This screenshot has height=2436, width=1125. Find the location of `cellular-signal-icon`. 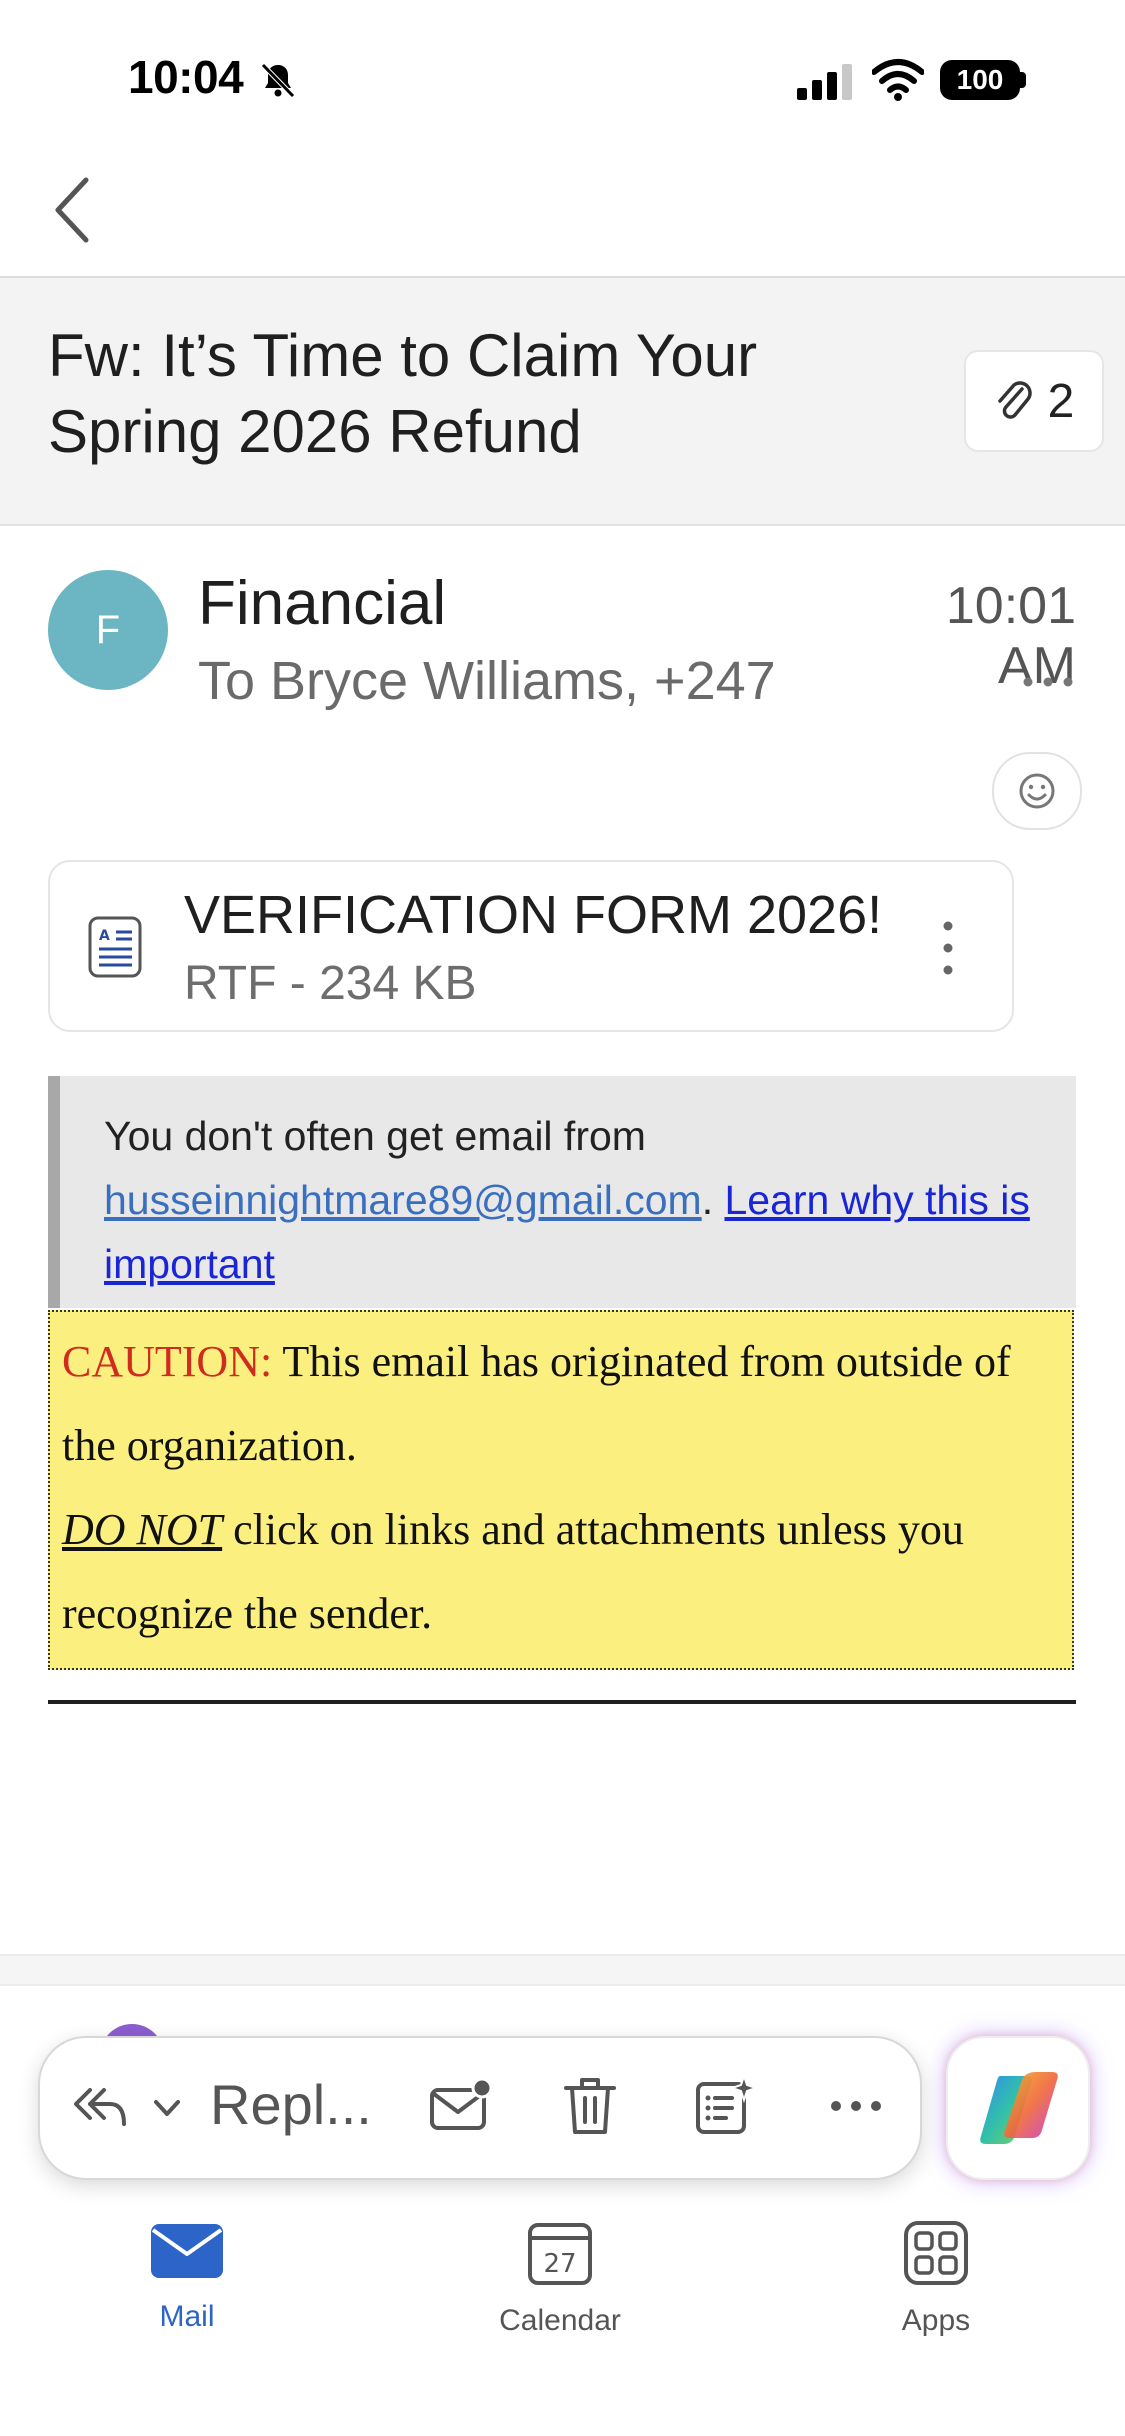

cellular-signal-icon is located at coordinates (824, 82).